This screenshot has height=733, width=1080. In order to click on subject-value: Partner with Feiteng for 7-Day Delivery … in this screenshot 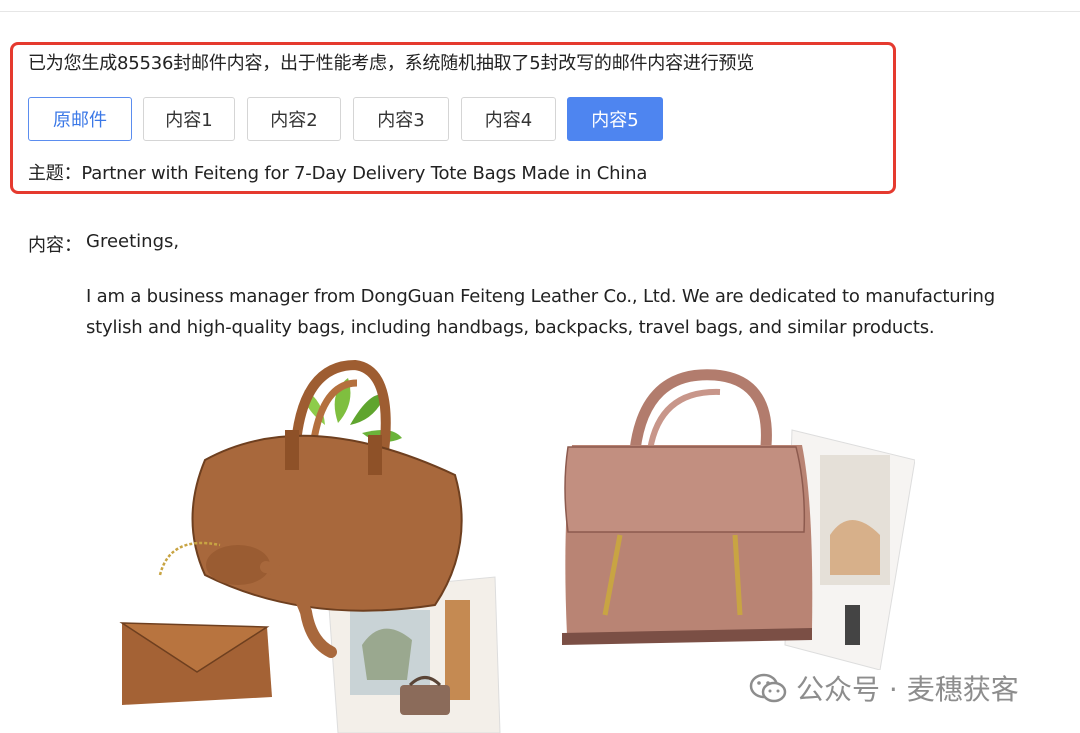, I will do `click(364, 173)`.